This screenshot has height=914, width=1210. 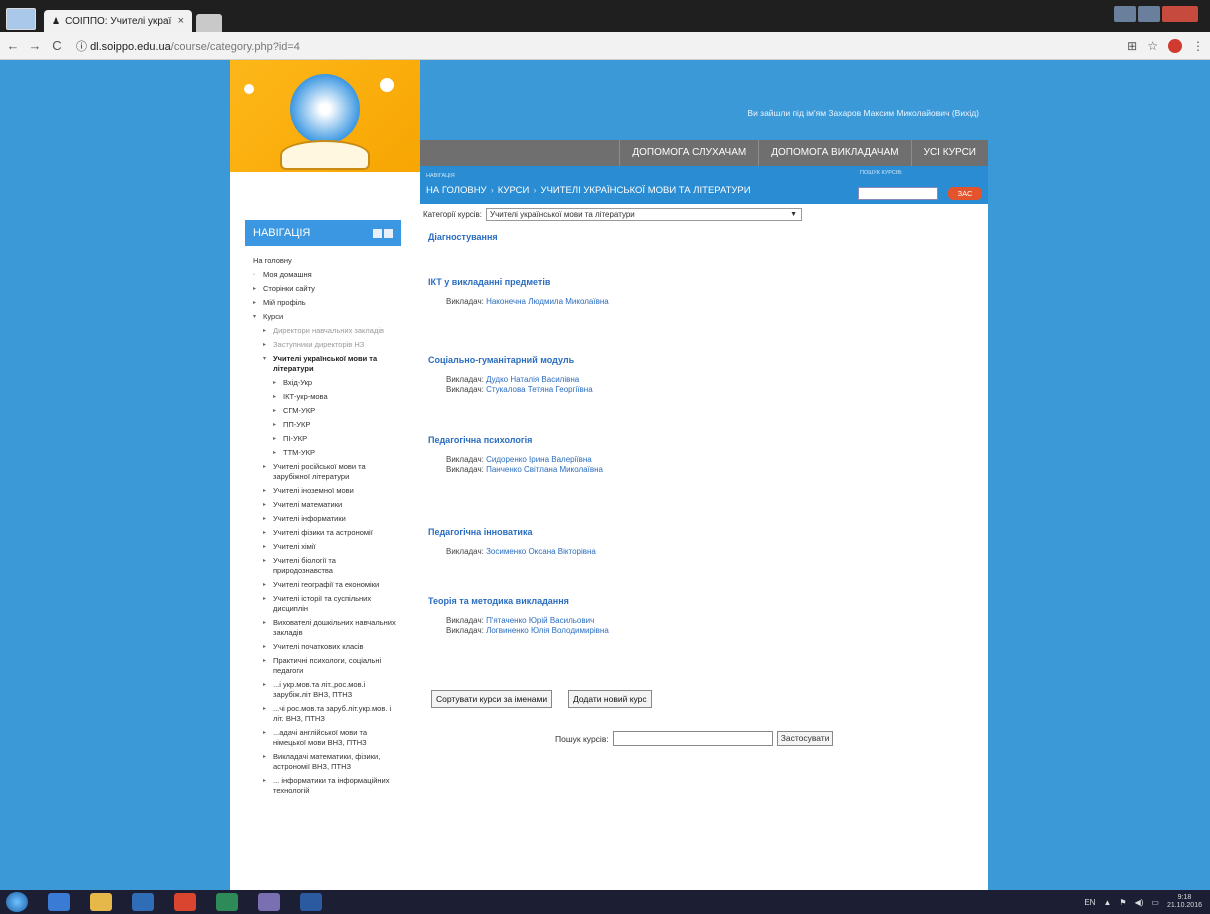 I want to click on course-name-link: Педагогічна психологія, so click(x=515, y=440).